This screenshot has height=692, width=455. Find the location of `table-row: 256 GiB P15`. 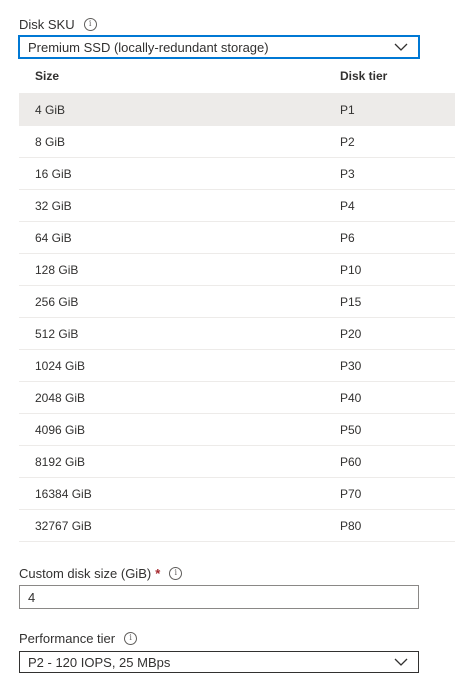

table-row: 256 GiB P15 is located at coordinates (237, 301).